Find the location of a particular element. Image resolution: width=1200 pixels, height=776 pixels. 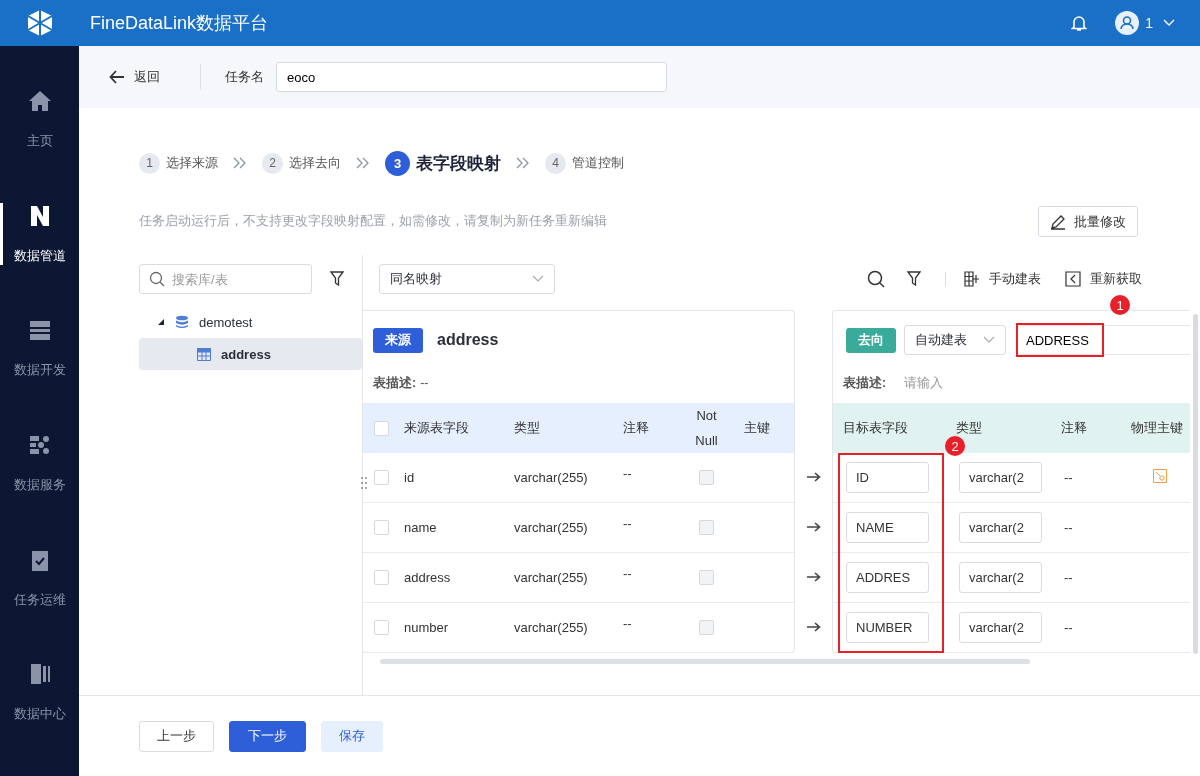

mapping-mode-dropdown: 同名映射 is located at coordinates (467, 279).